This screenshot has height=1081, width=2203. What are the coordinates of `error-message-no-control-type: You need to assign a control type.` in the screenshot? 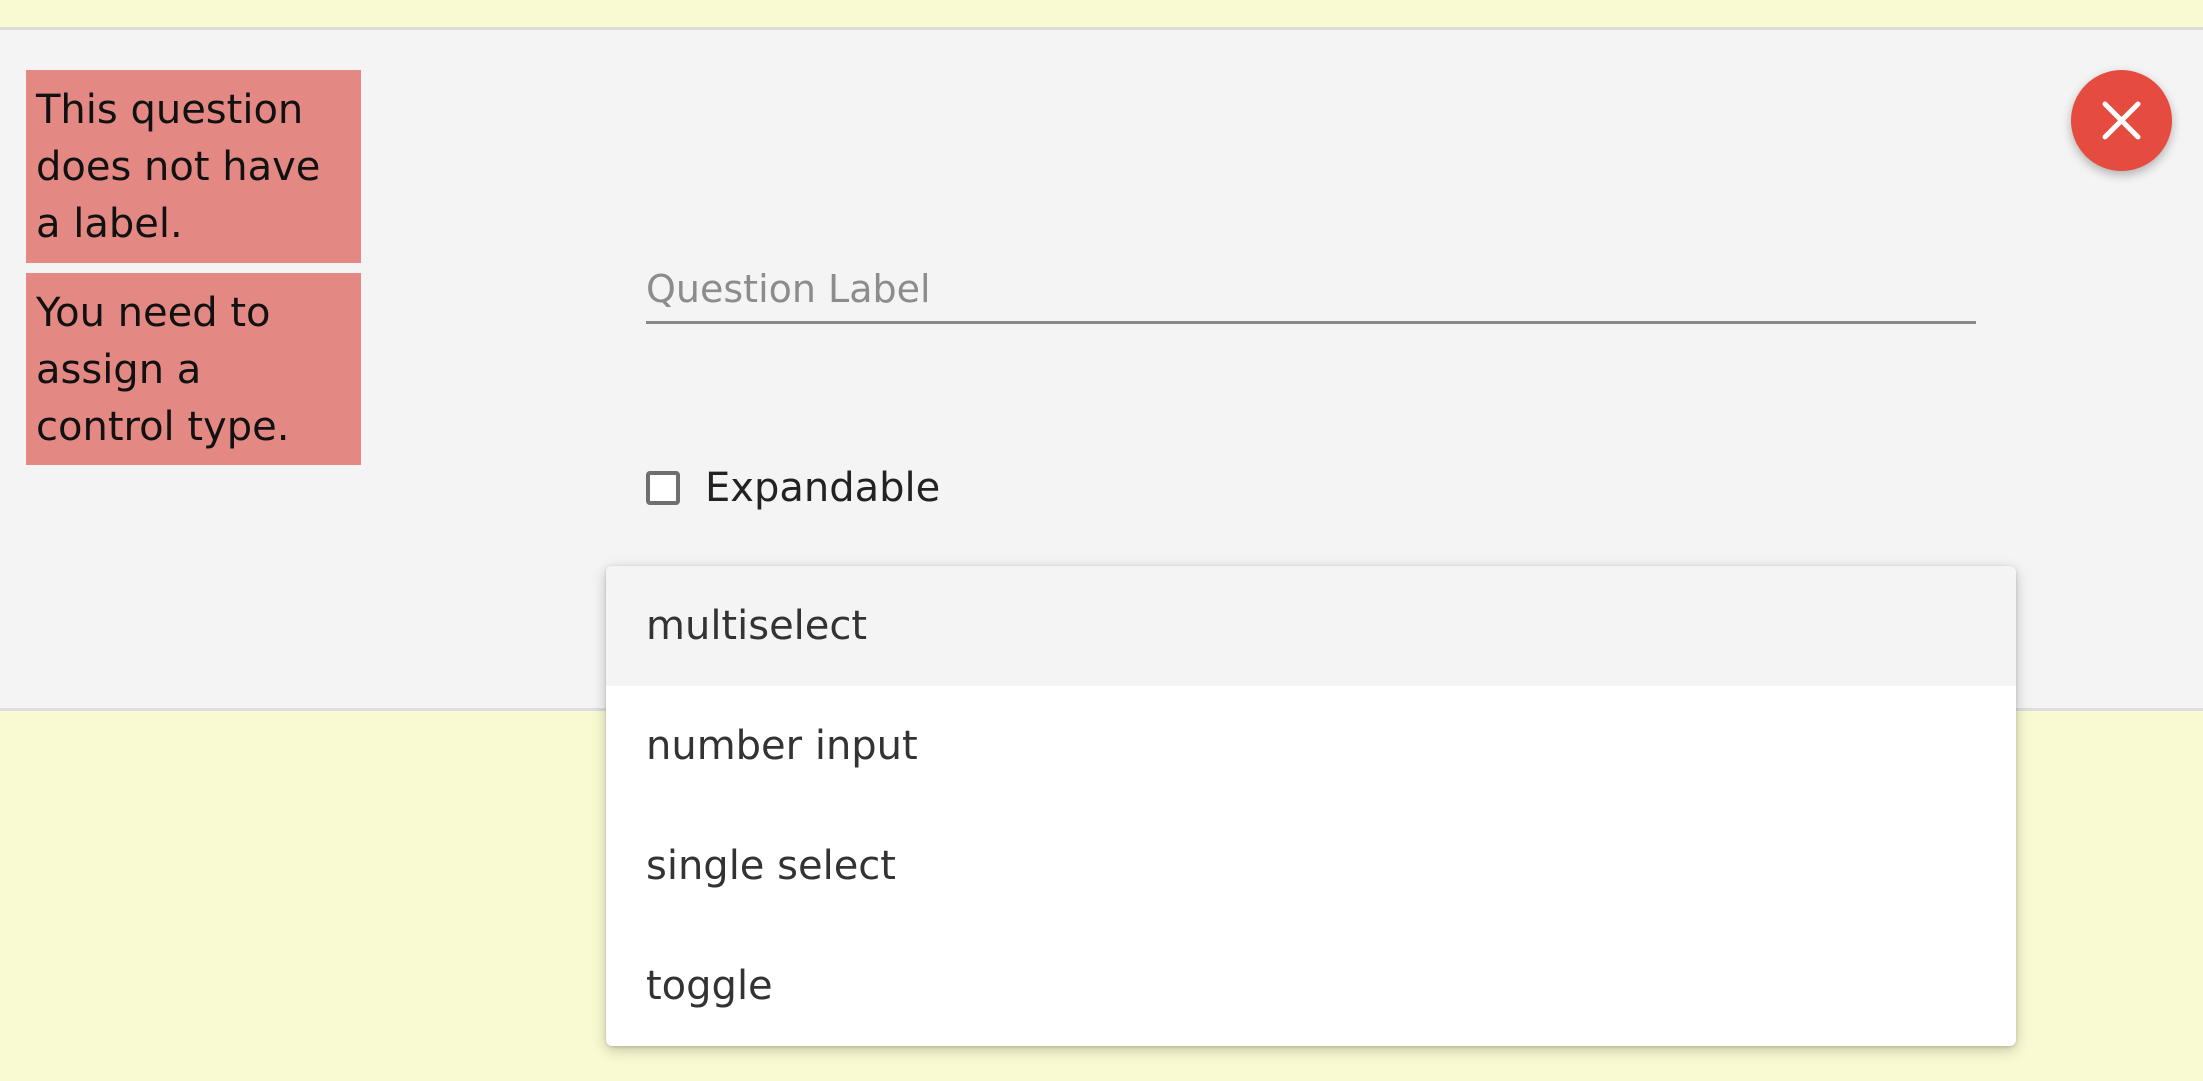 It's located at (193, 369).